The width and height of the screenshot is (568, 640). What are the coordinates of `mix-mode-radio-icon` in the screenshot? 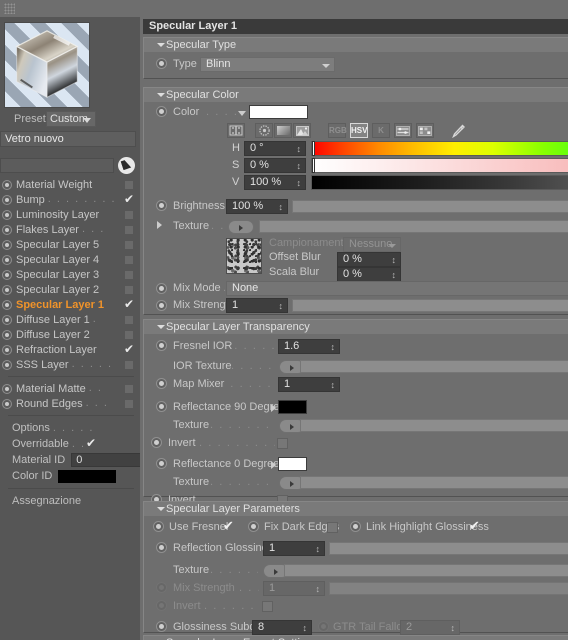 It's located at (161, 288).